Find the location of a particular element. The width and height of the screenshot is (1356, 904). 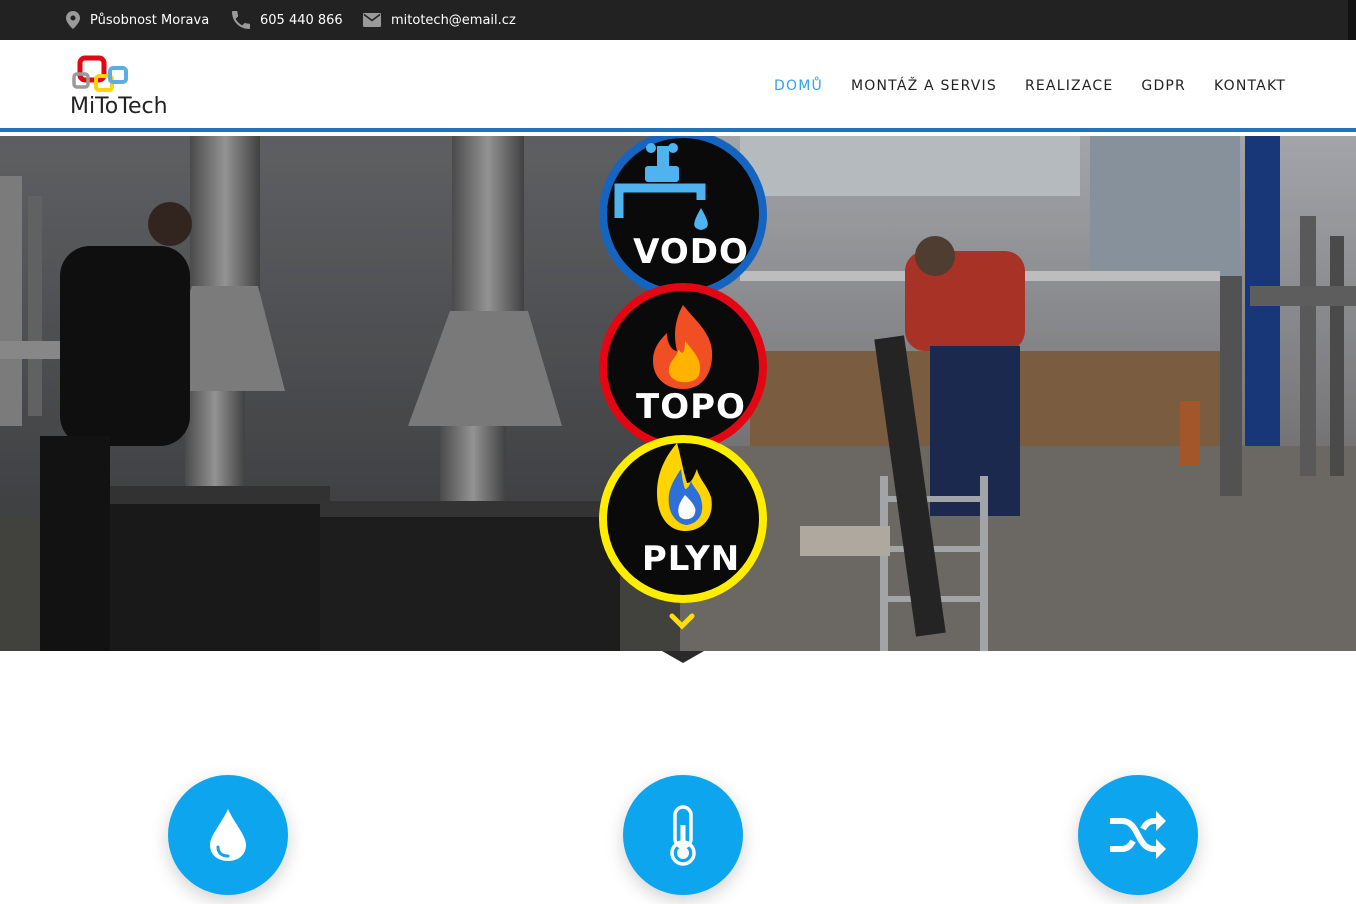

hero-notch is located at coordinates (683, 657).